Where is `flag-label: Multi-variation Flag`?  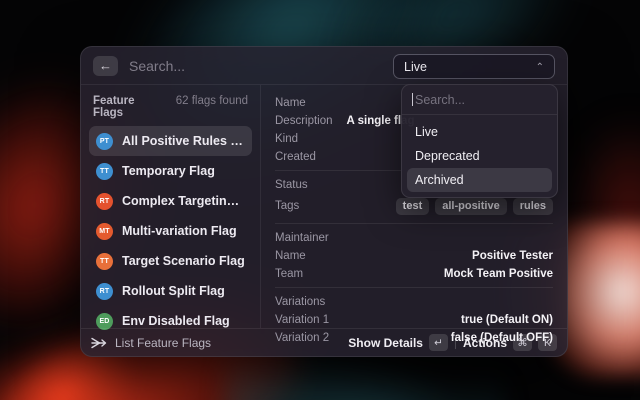
flag-label: Multi-variation Flag is located at coordinates (179, 231).